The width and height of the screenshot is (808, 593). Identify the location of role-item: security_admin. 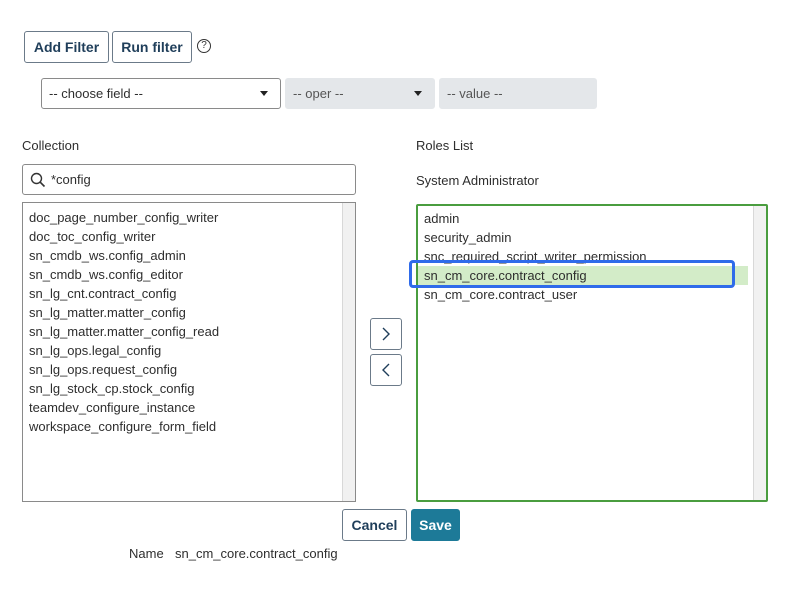
(592, 237).